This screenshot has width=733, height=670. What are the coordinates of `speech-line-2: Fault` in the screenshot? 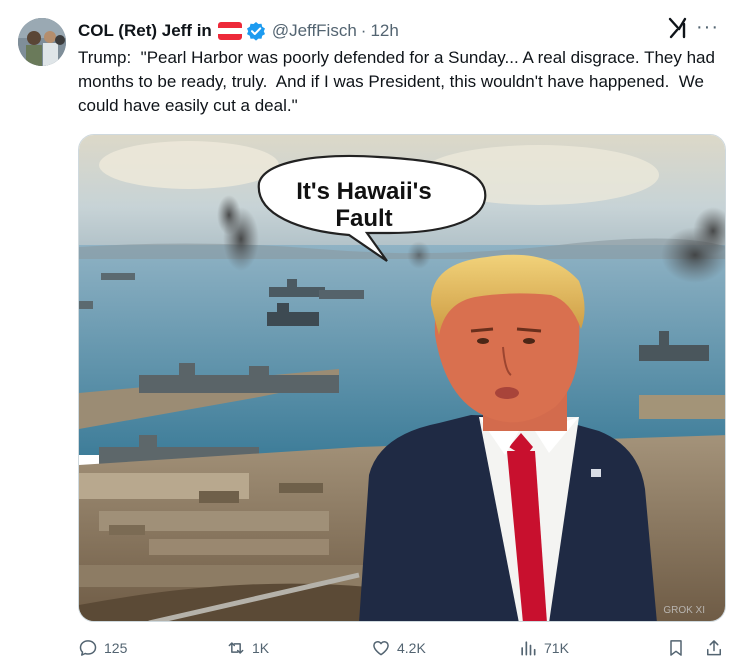 It's located at (363, 218).